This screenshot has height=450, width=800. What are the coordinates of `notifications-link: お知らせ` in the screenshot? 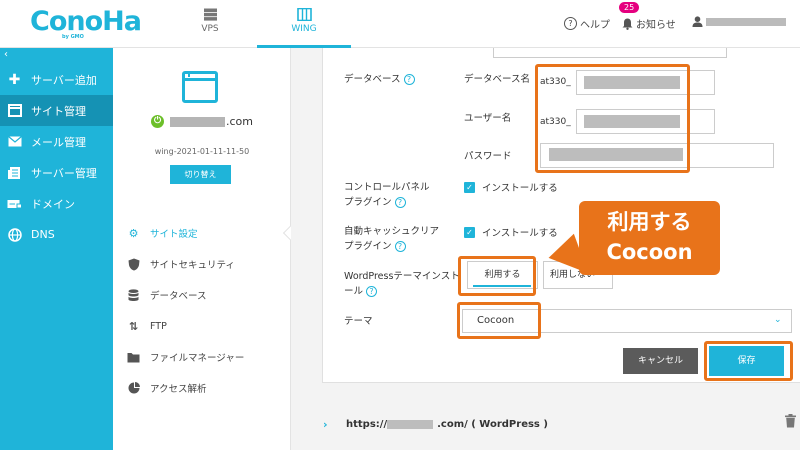 It's located at (649, 23).